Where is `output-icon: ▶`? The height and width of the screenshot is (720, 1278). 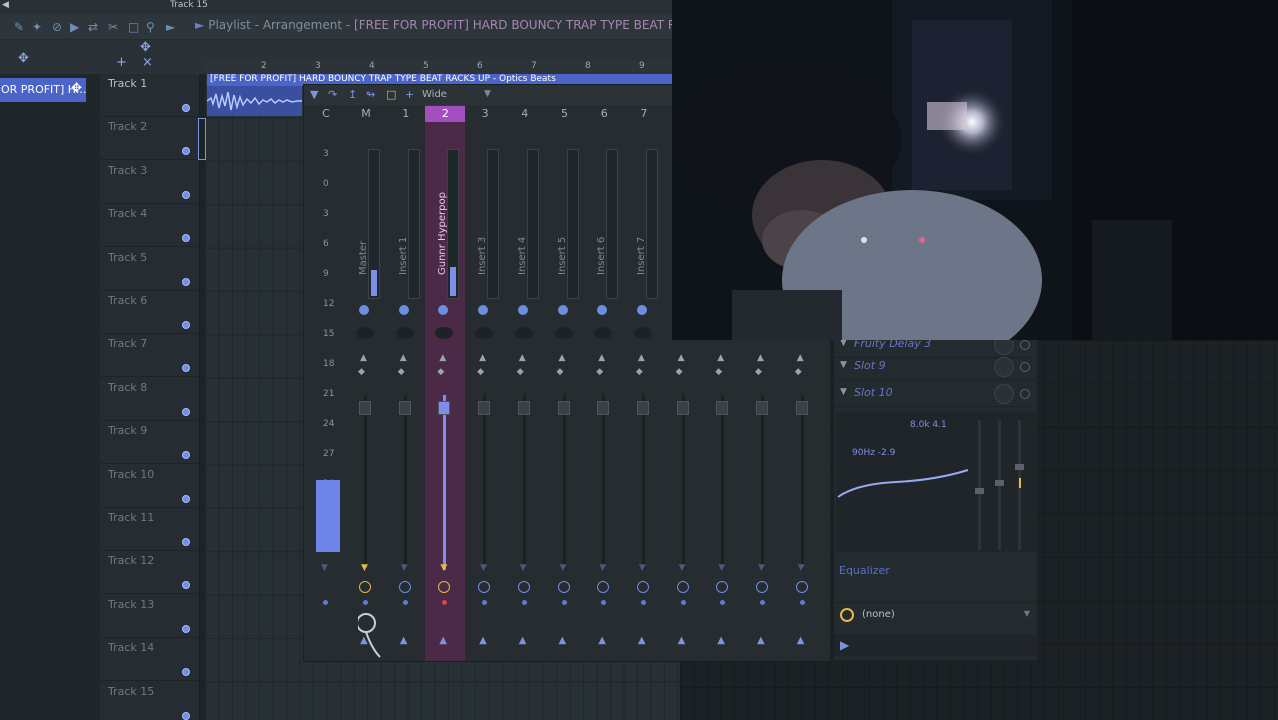
output-icon: ▶ is located at coordinates (844, 645).